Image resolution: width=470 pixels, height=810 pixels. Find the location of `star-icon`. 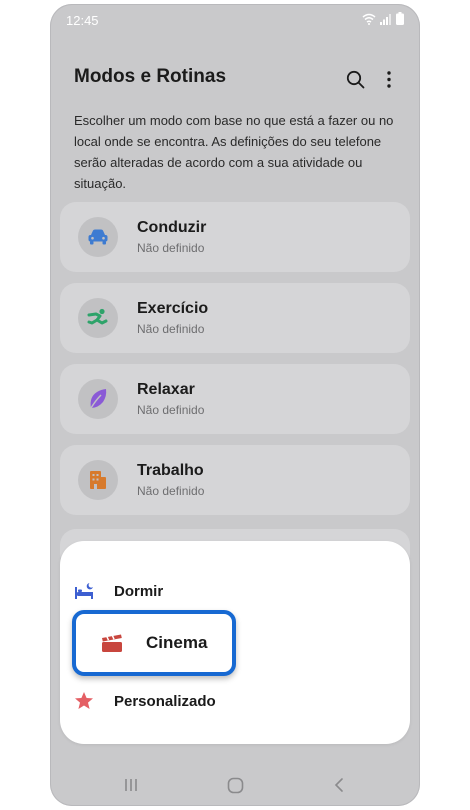

star-icon is located at coordinates (84, 701).